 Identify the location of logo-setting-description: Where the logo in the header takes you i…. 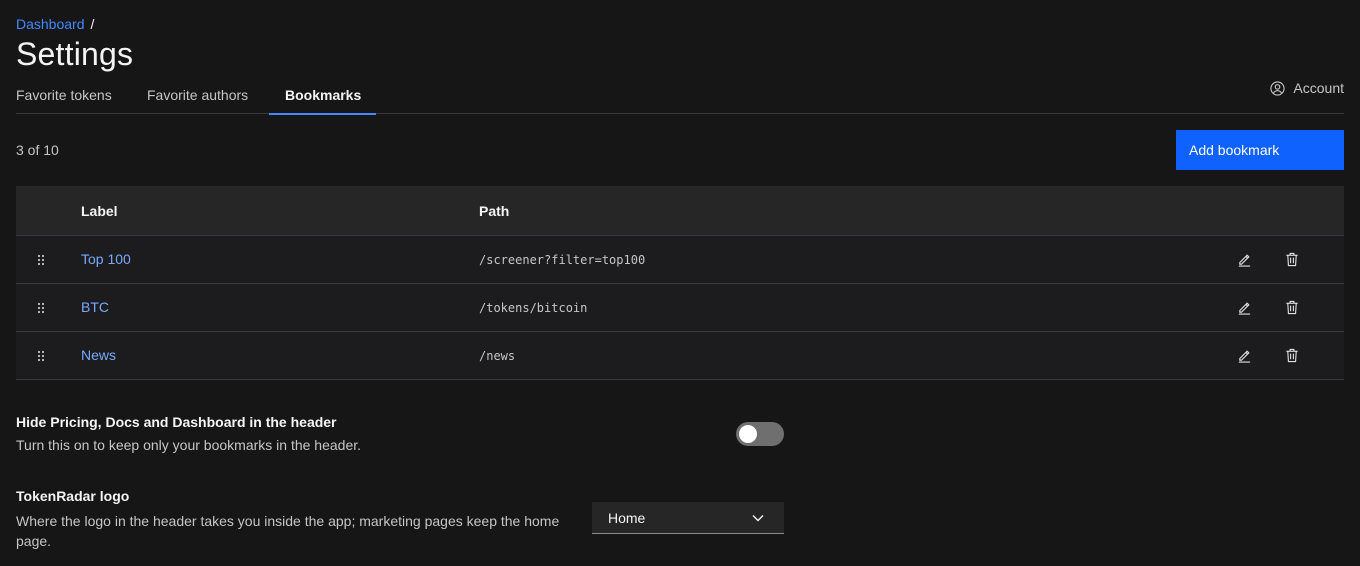
(288, 531).